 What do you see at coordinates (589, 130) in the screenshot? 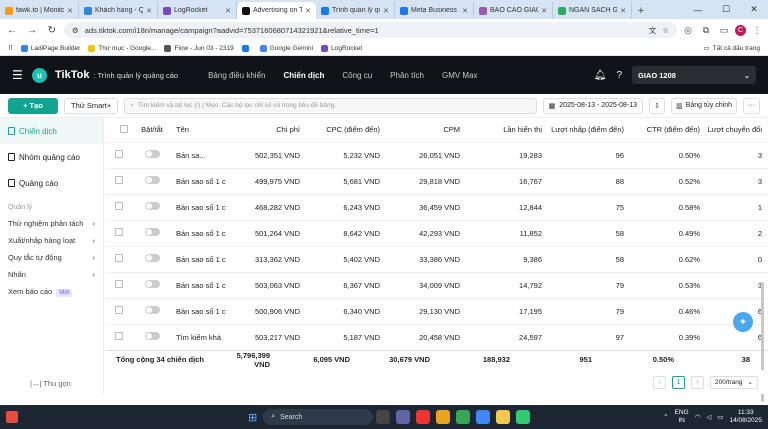
I see `col-clicks: Lượt nhấp (điểm đến)` at bounding box center [589, 130].